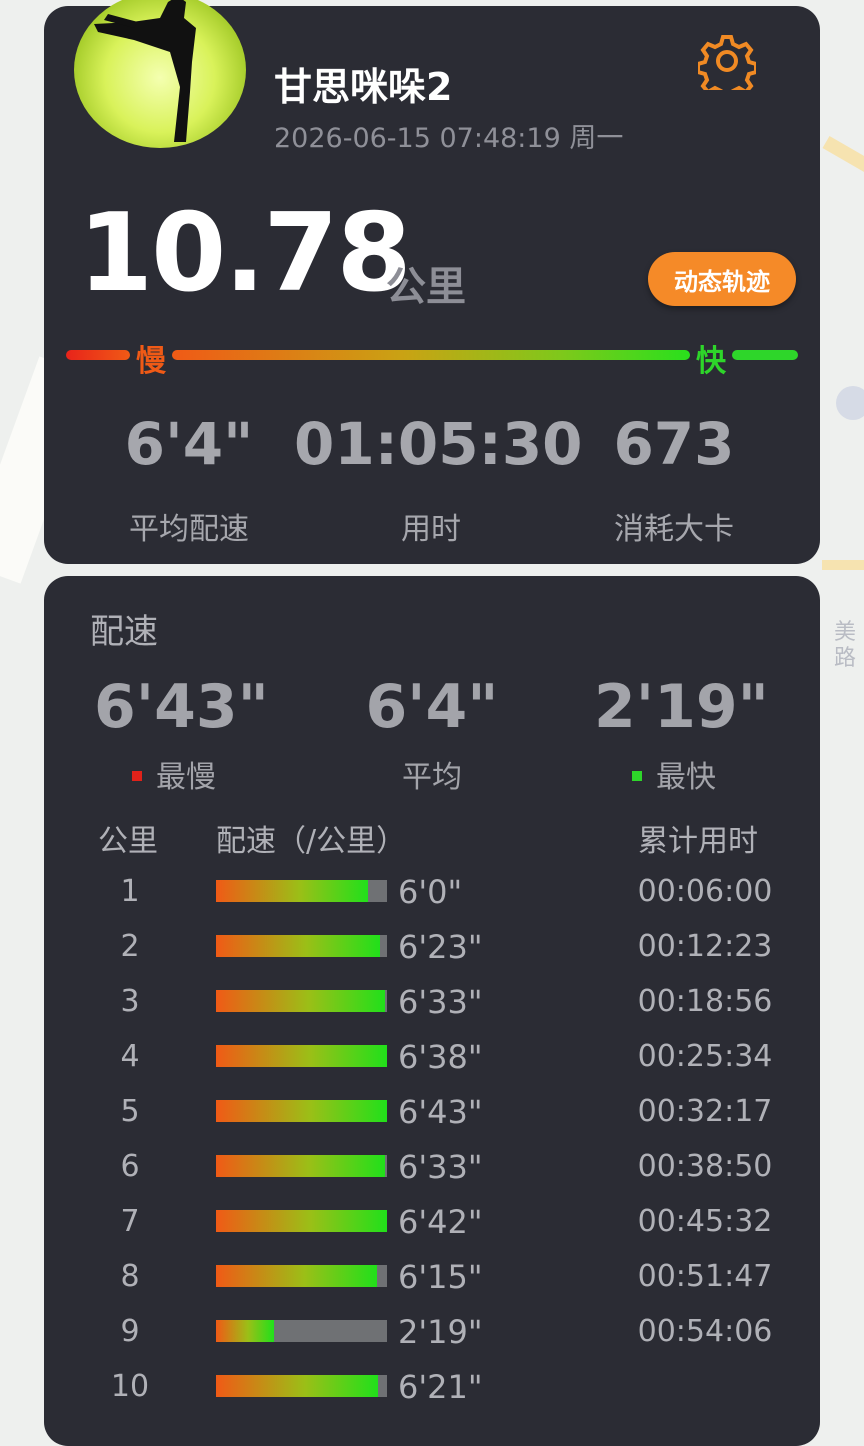 The width and height of the screenshot is (864, 1446). Describe the element at coordinates (705, 1111) in the screenshot. I see `row-cumulative-time: 00:32:17` at that location.